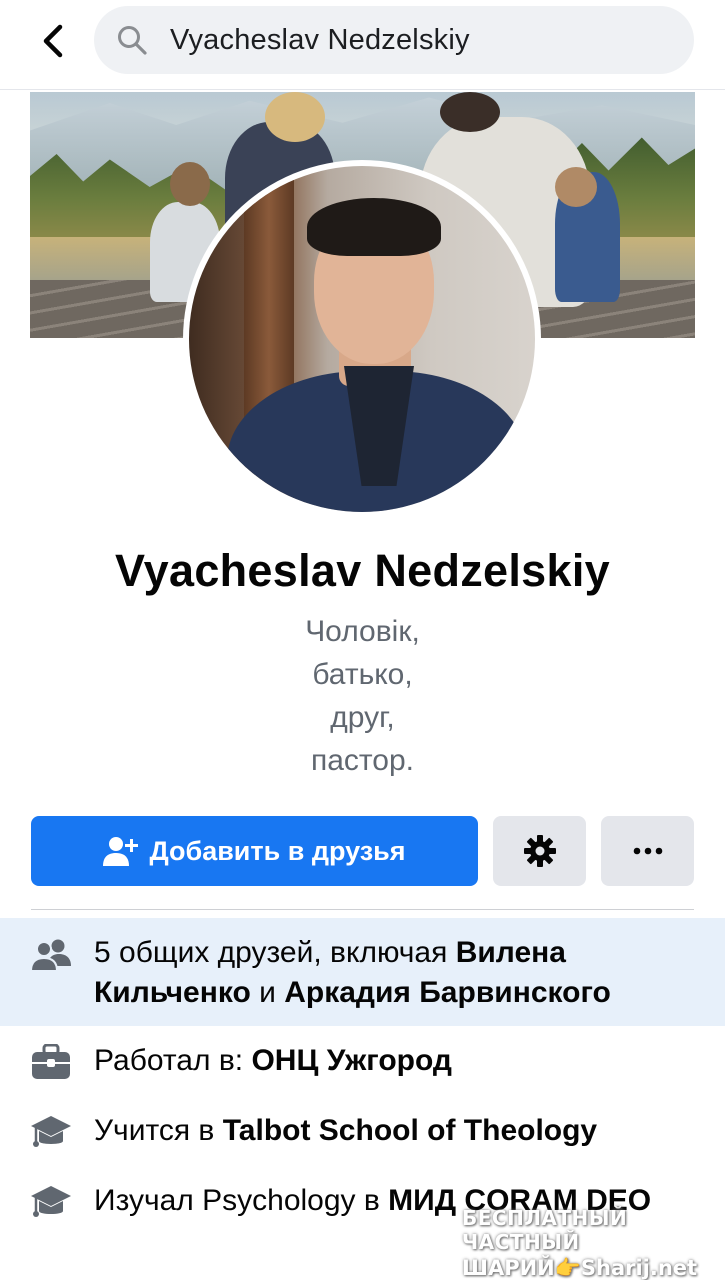  What do you see at coordinates (362, 631) in the screenshot?
I see `bio-line: Чоловік,` at bounding box center [362, 631].